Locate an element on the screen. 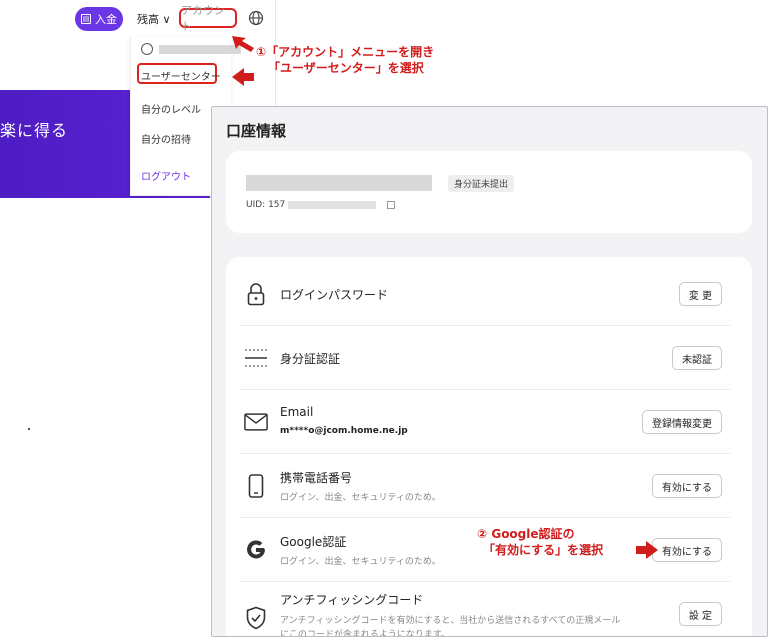  page-title: 口座情報 is located at coordinates (256, 131).